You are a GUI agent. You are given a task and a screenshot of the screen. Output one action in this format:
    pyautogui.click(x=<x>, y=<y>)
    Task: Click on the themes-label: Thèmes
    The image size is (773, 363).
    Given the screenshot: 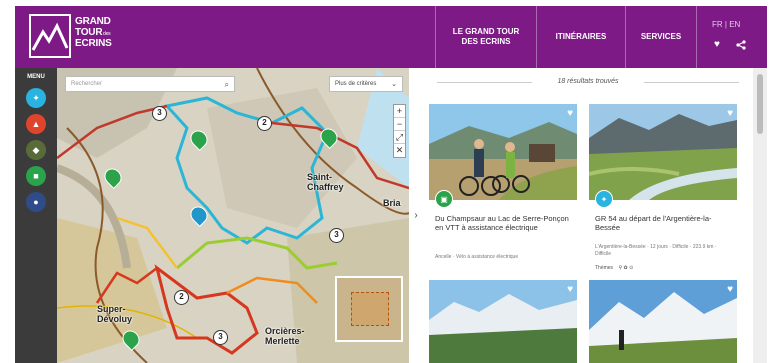 What is the action you would take?
    pyautogui.click(x=604, y=268)
    